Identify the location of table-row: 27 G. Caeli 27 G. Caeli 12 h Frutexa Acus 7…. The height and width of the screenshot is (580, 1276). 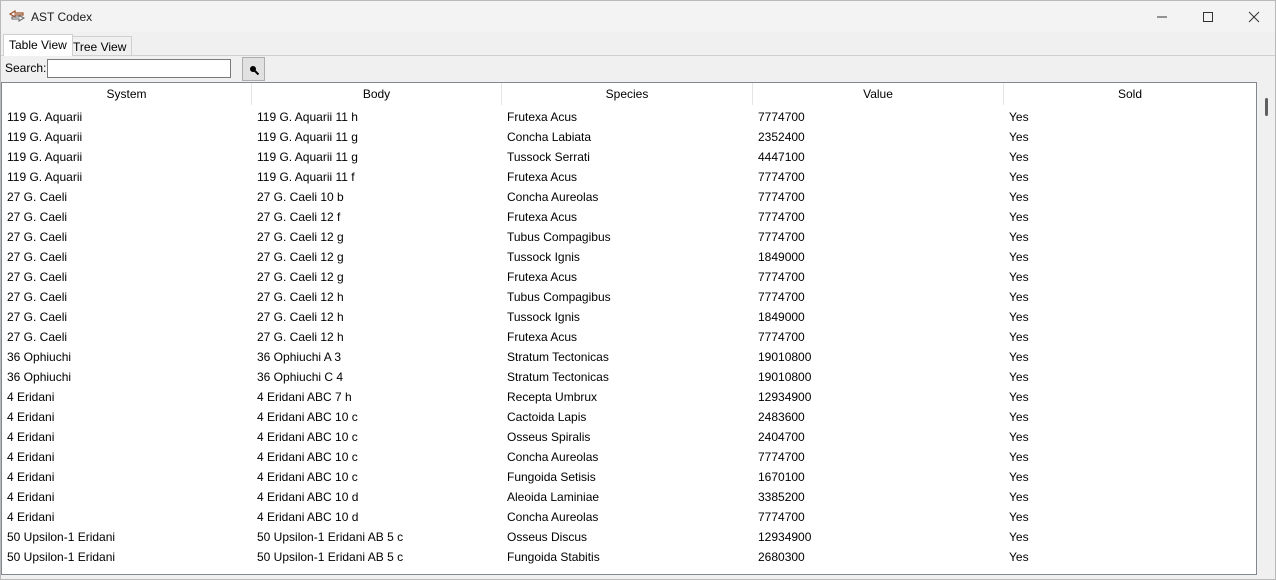
(629, 337).